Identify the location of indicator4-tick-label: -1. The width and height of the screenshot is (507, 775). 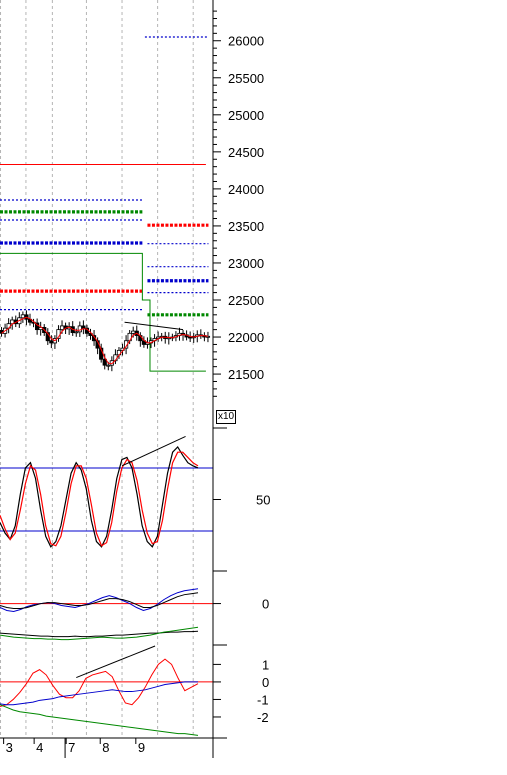
(263, 699).